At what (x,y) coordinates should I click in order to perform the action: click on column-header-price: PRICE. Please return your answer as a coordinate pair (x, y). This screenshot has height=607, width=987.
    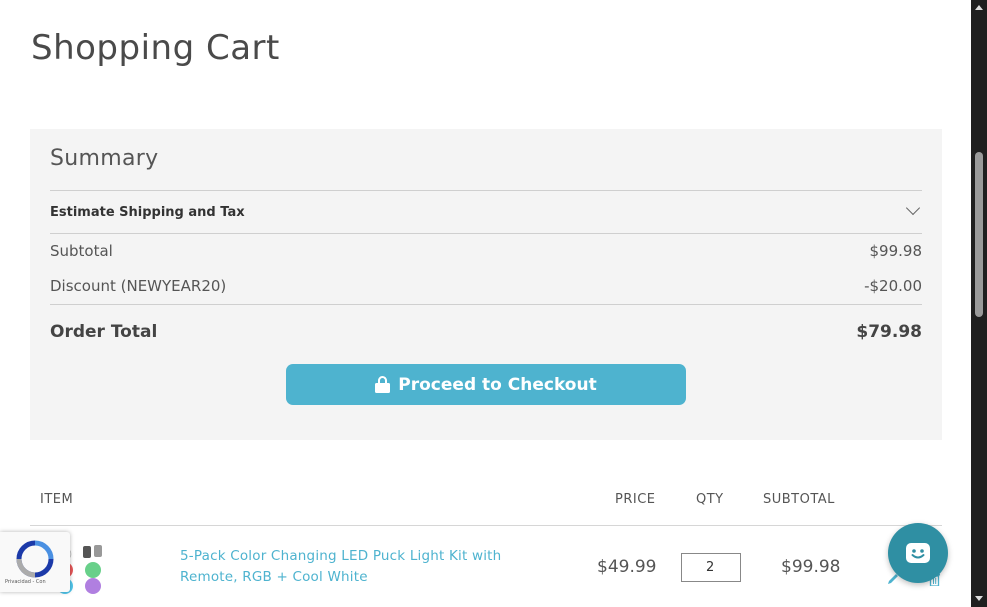
    Looking at the image, I should click on (635, 499).